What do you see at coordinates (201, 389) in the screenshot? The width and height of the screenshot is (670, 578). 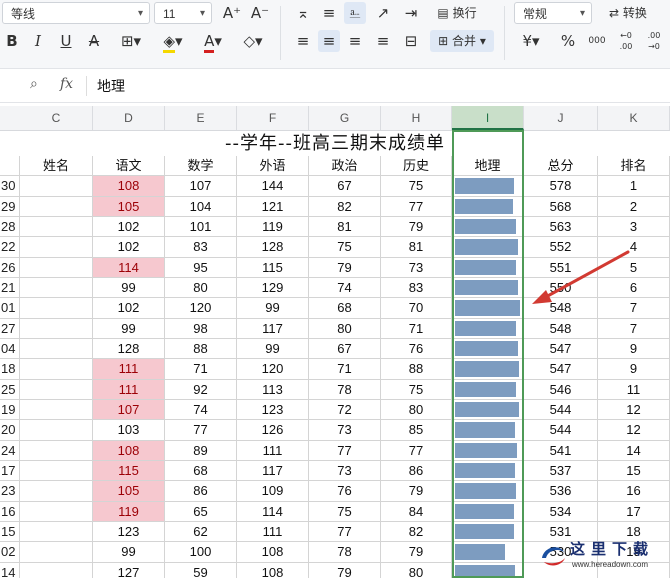 I see `score-cell: 92` at bounding box center [201, 389].